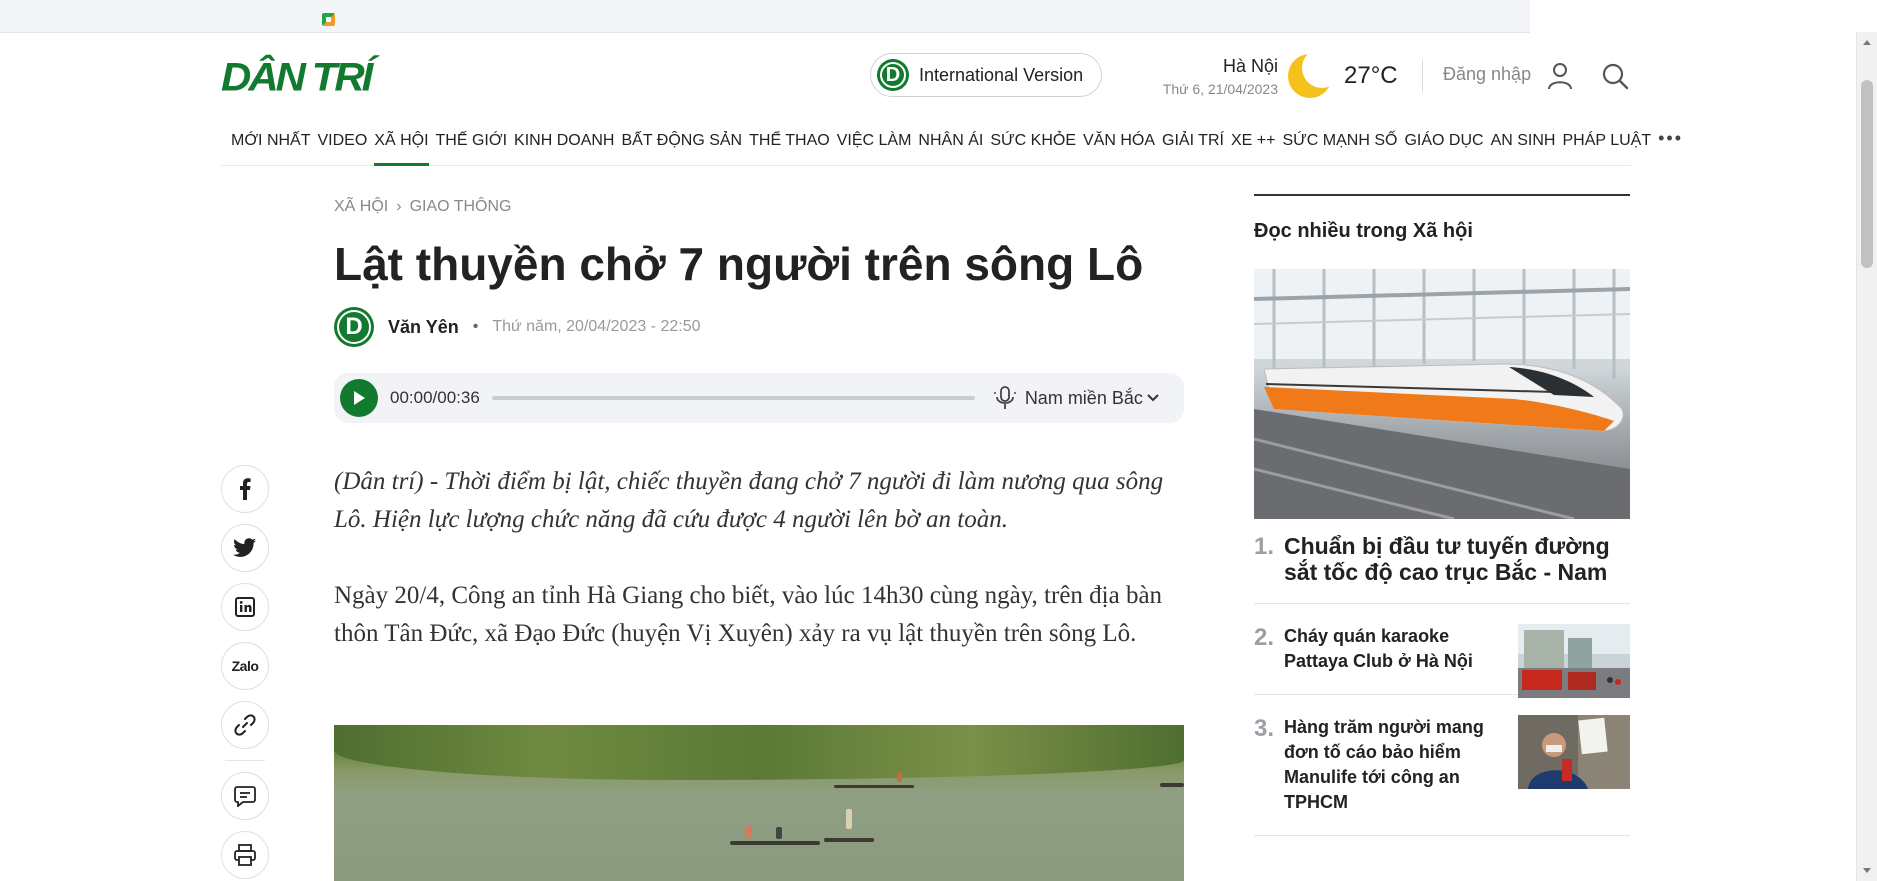  I want to click on voice-selector-label: Nam miền Bắc, so click(1083, 397).